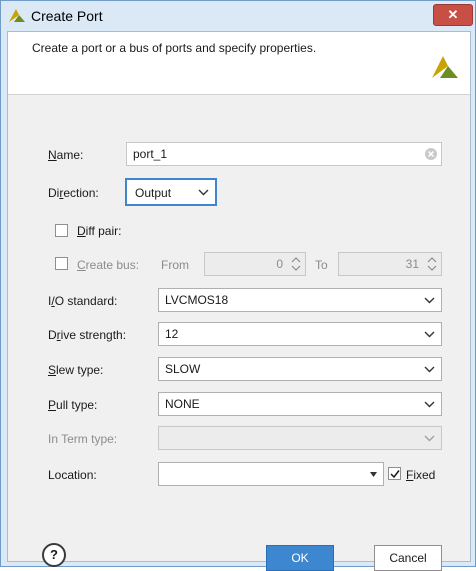 Image resolution: width=476 pixels, height=571 pixels. What do you see at coordinates (83, 439) in the screenshot?
I see `in-term-type-label: In Term type:` at bounding box center [83, 439].